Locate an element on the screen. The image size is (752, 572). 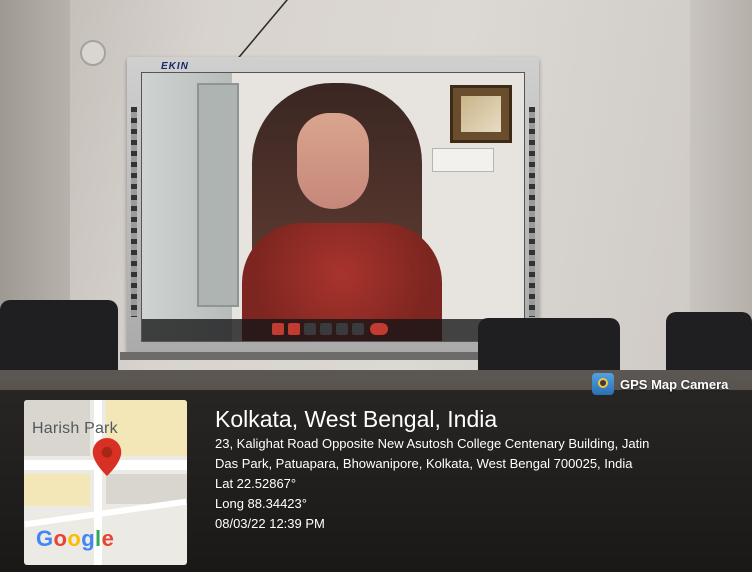
chair is located at coordinates (59, 340).